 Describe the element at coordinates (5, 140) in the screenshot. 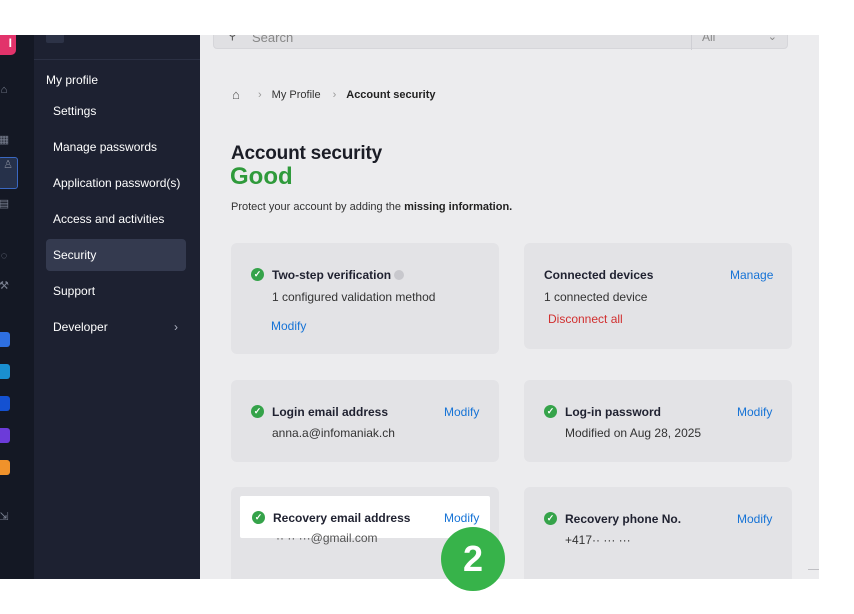

I see `calculator-icon: ▦` at that location.